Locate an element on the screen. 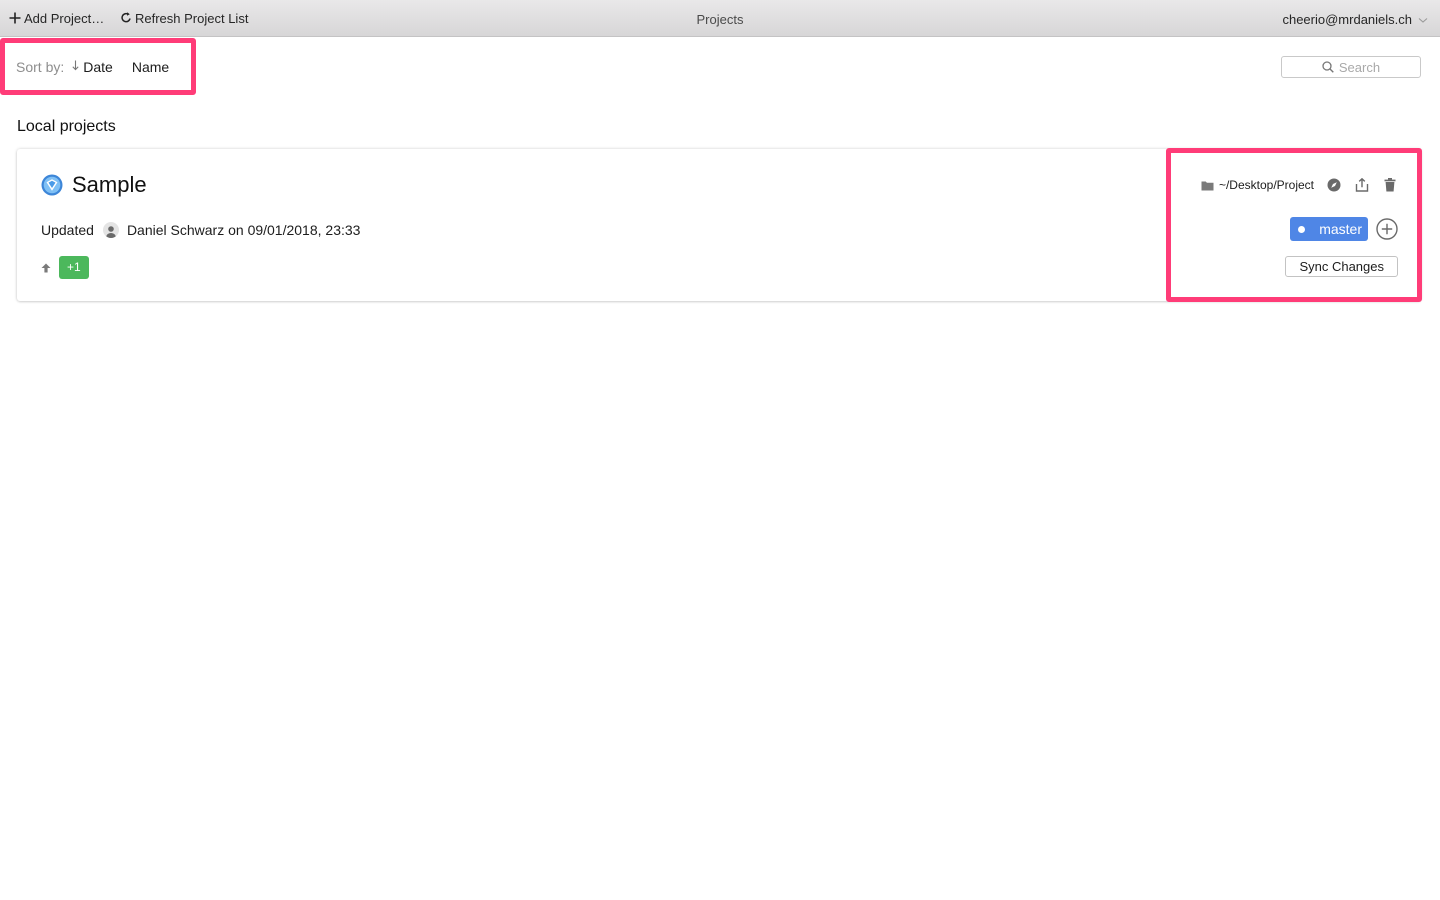 The width and height of the screenshot is (1440, 900). sort-label: Sort by: is located at coordinates (40, 67).